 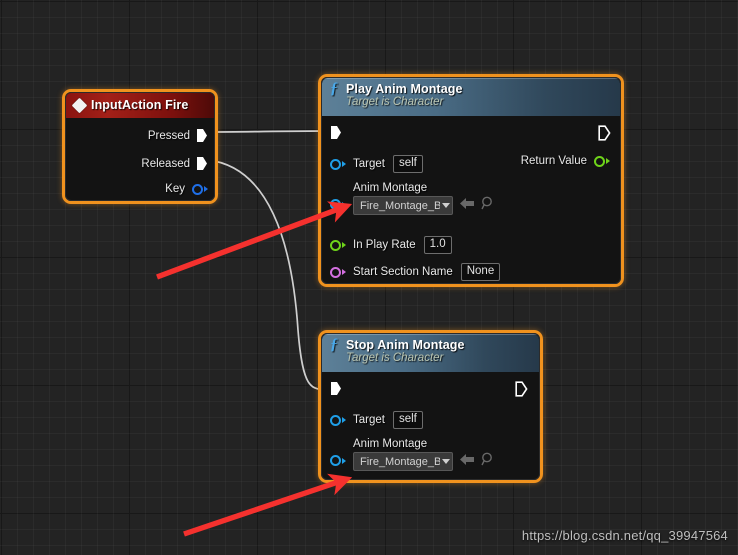 What do you see at coordinates (403, 272) in the screenshot?
I see `pin-label-start-section-name: Start Section Name` at bounding box center [403, 272].